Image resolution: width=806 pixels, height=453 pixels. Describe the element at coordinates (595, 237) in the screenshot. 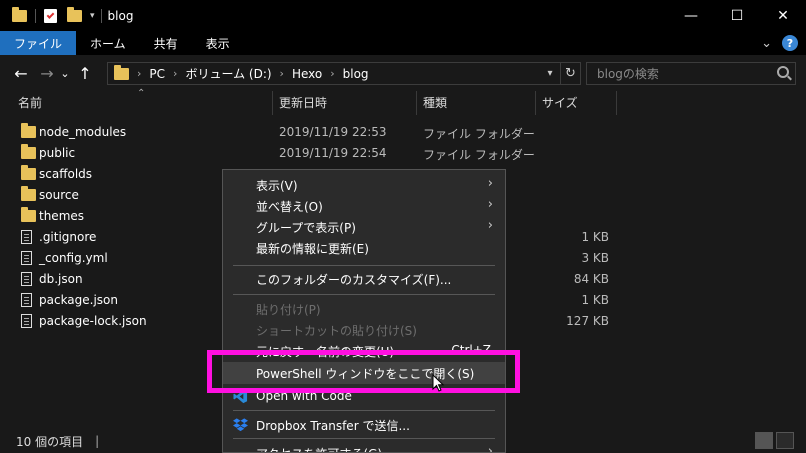

I see `file-size: 1 KB` at that location.